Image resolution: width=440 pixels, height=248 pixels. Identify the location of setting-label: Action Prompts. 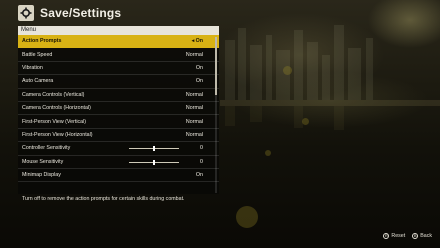
(42, 41).